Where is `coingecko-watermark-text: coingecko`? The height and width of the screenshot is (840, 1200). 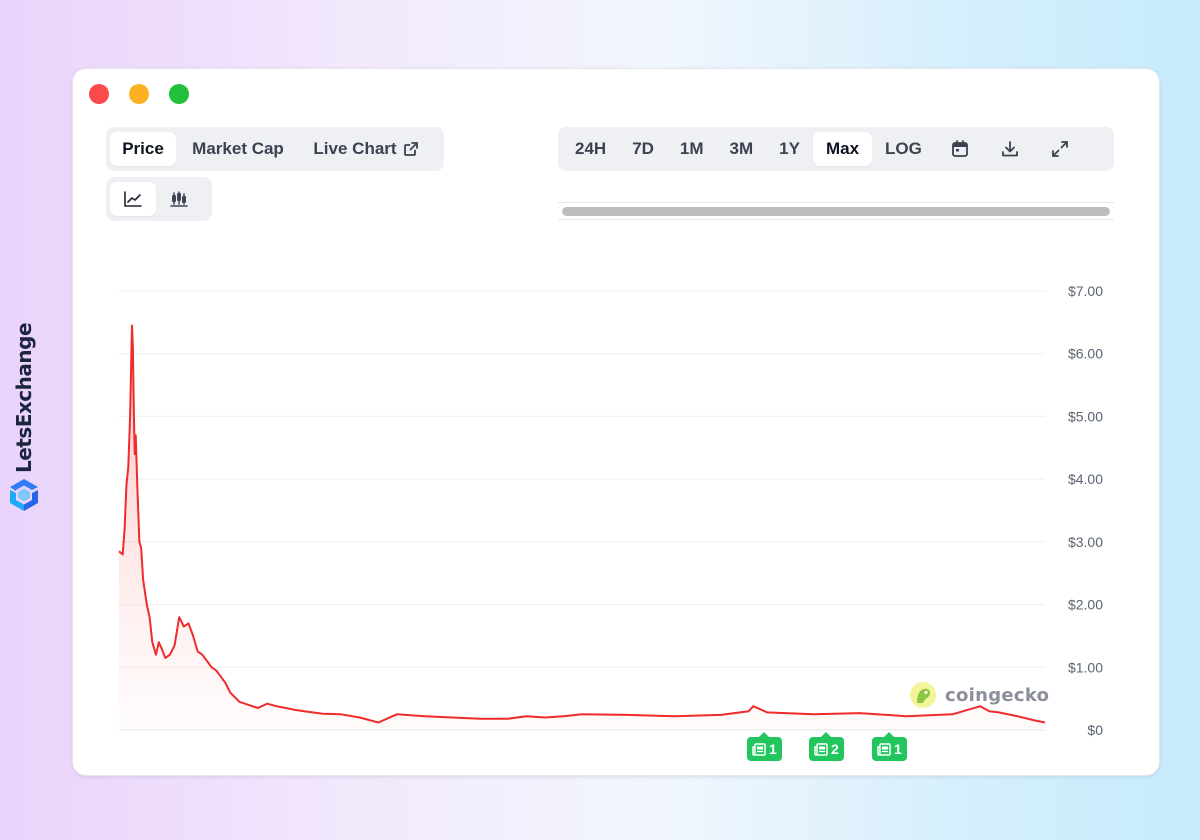
coingecko-watermark-text: coingecko is located at coordinates (997, 695).